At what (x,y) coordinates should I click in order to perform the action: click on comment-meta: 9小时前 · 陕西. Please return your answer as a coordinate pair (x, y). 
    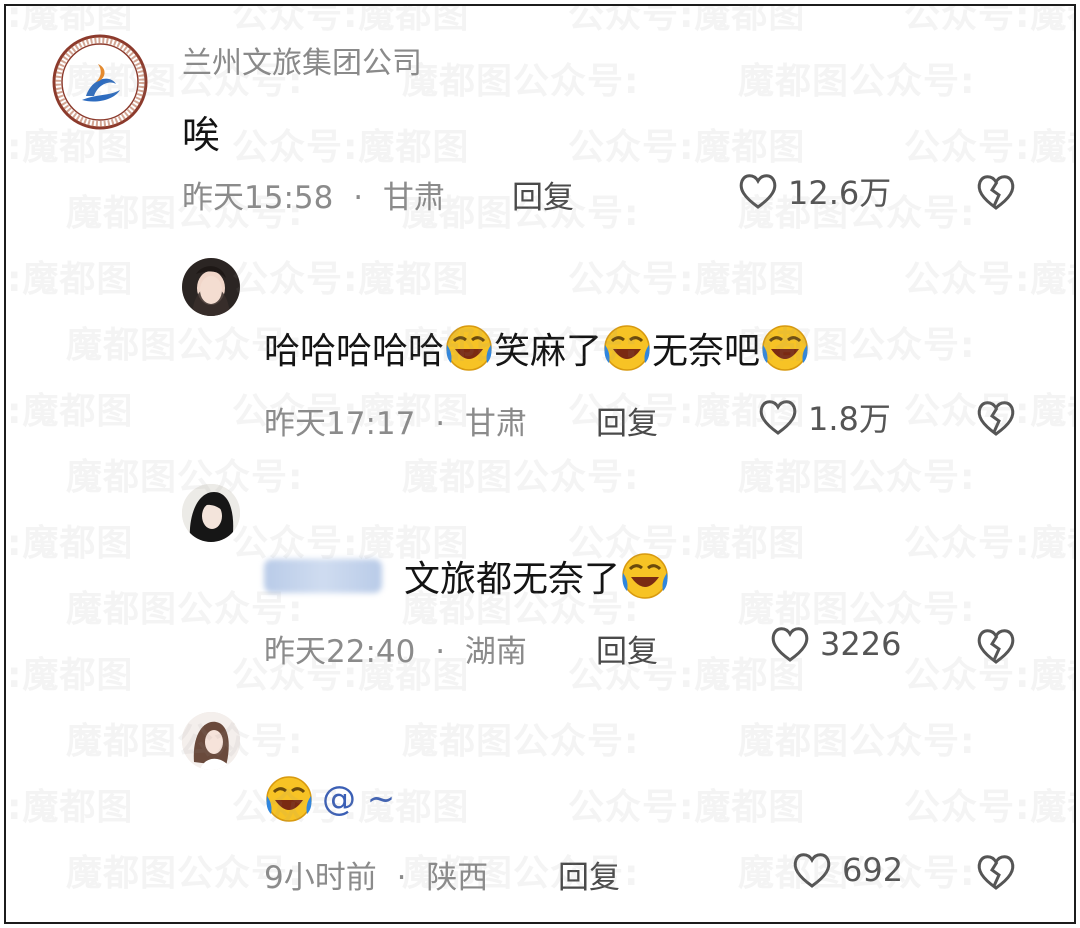
    Looking at the image, I should click on (376, 874).